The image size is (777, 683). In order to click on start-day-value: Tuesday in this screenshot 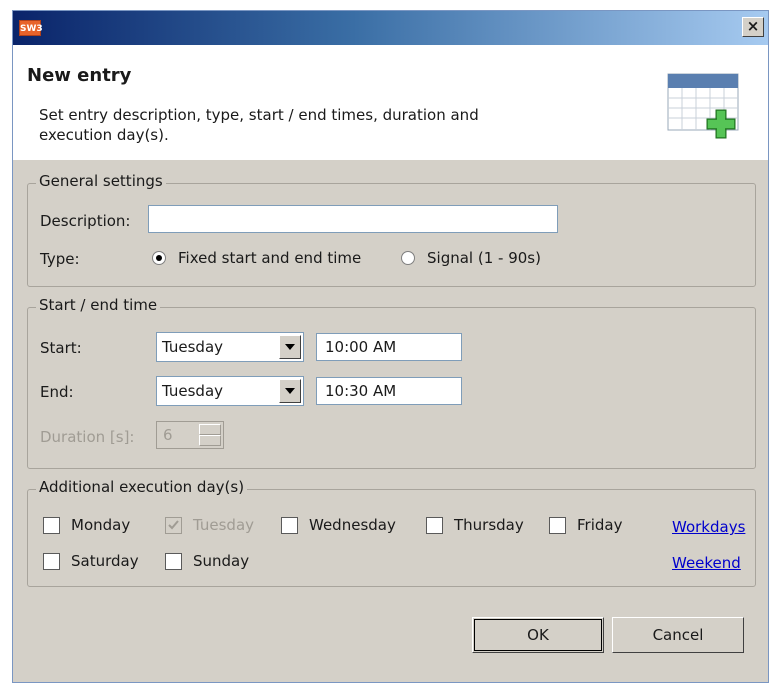, I will do `click(193, 347)`.